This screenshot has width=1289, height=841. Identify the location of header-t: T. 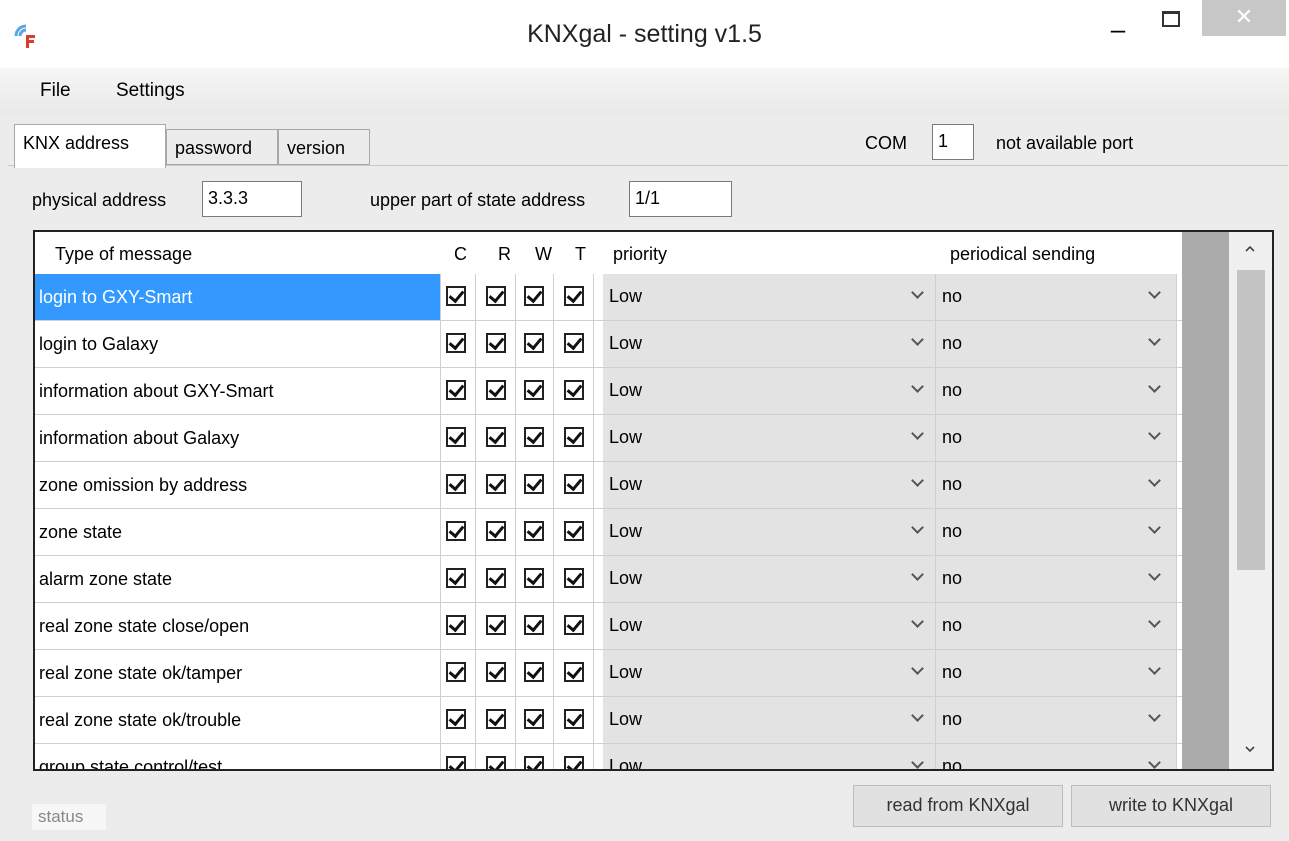
(580, 254).